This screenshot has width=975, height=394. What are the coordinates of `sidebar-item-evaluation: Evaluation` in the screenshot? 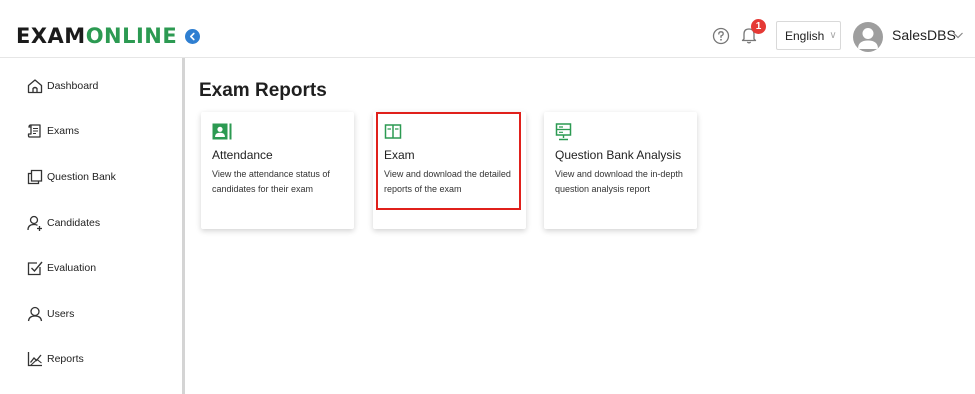 It's located at (61, 268).